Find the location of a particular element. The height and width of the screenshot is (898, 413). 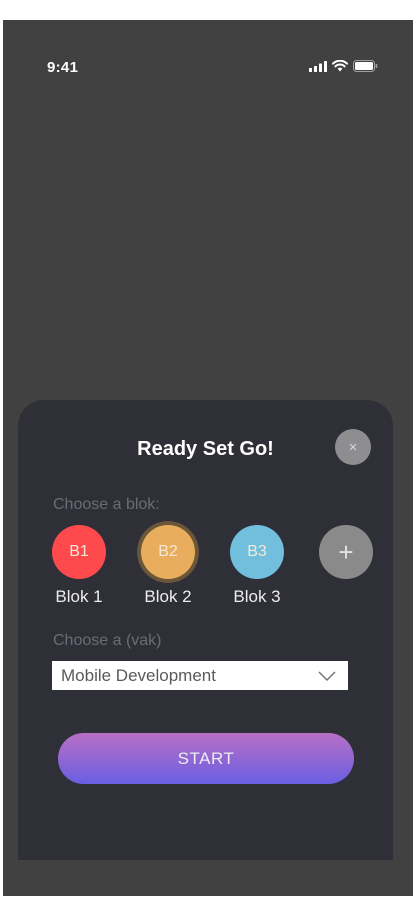

add-blok-button: + is located at coordinates (346, 552).